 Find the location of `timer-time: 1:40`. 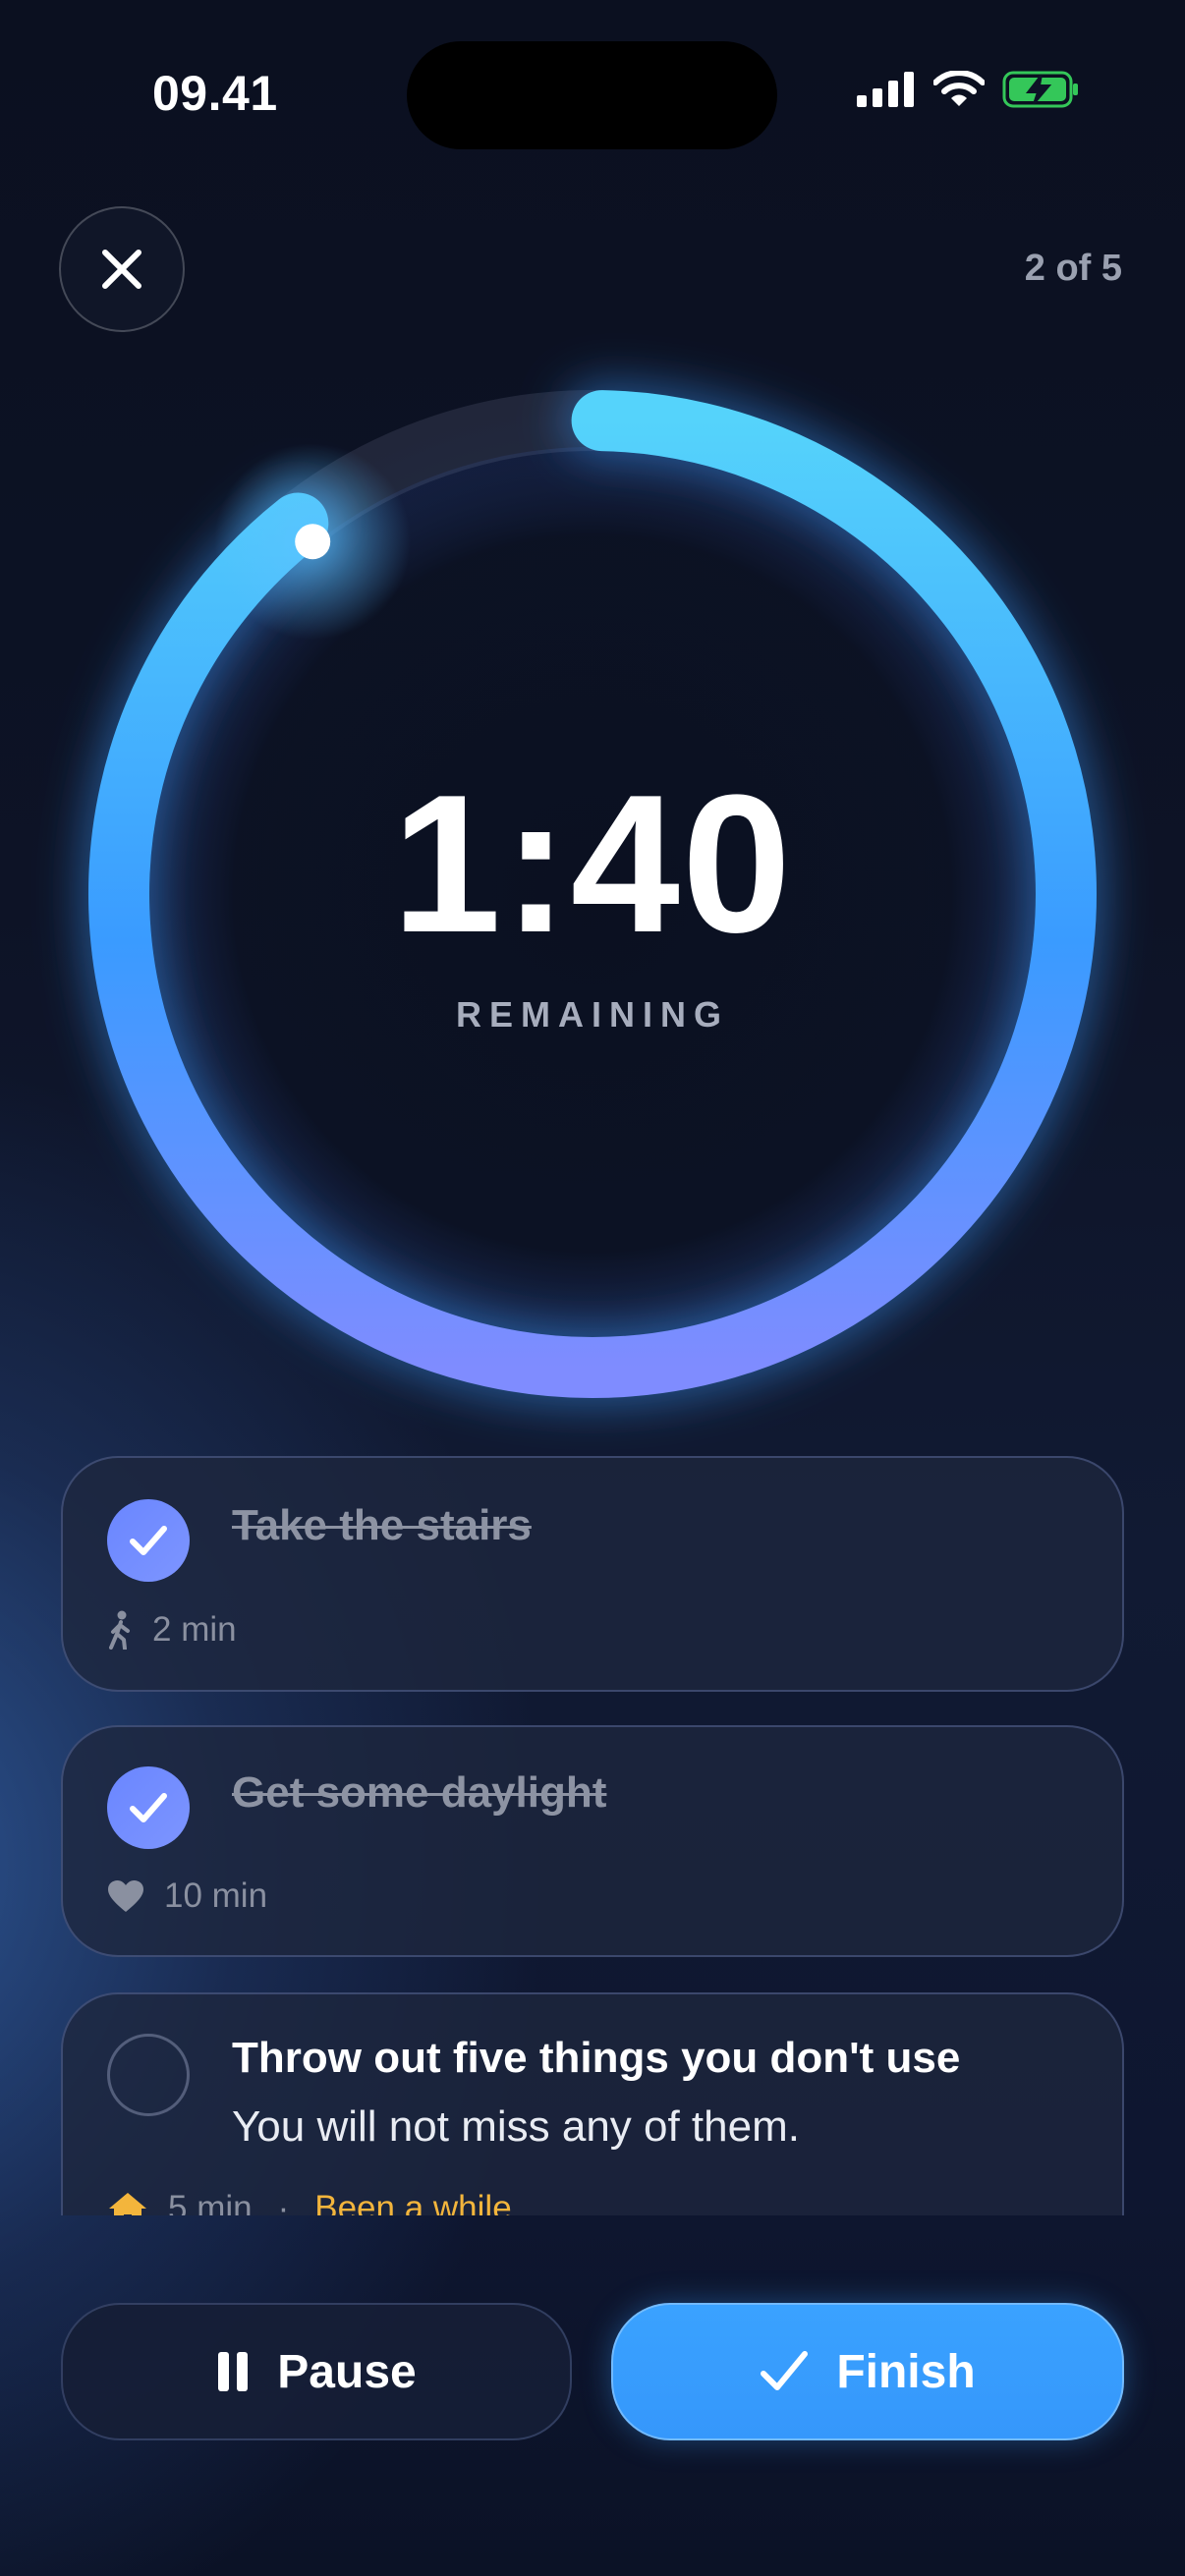

timer-time: 1:40 is located at coordinates (592, 864).